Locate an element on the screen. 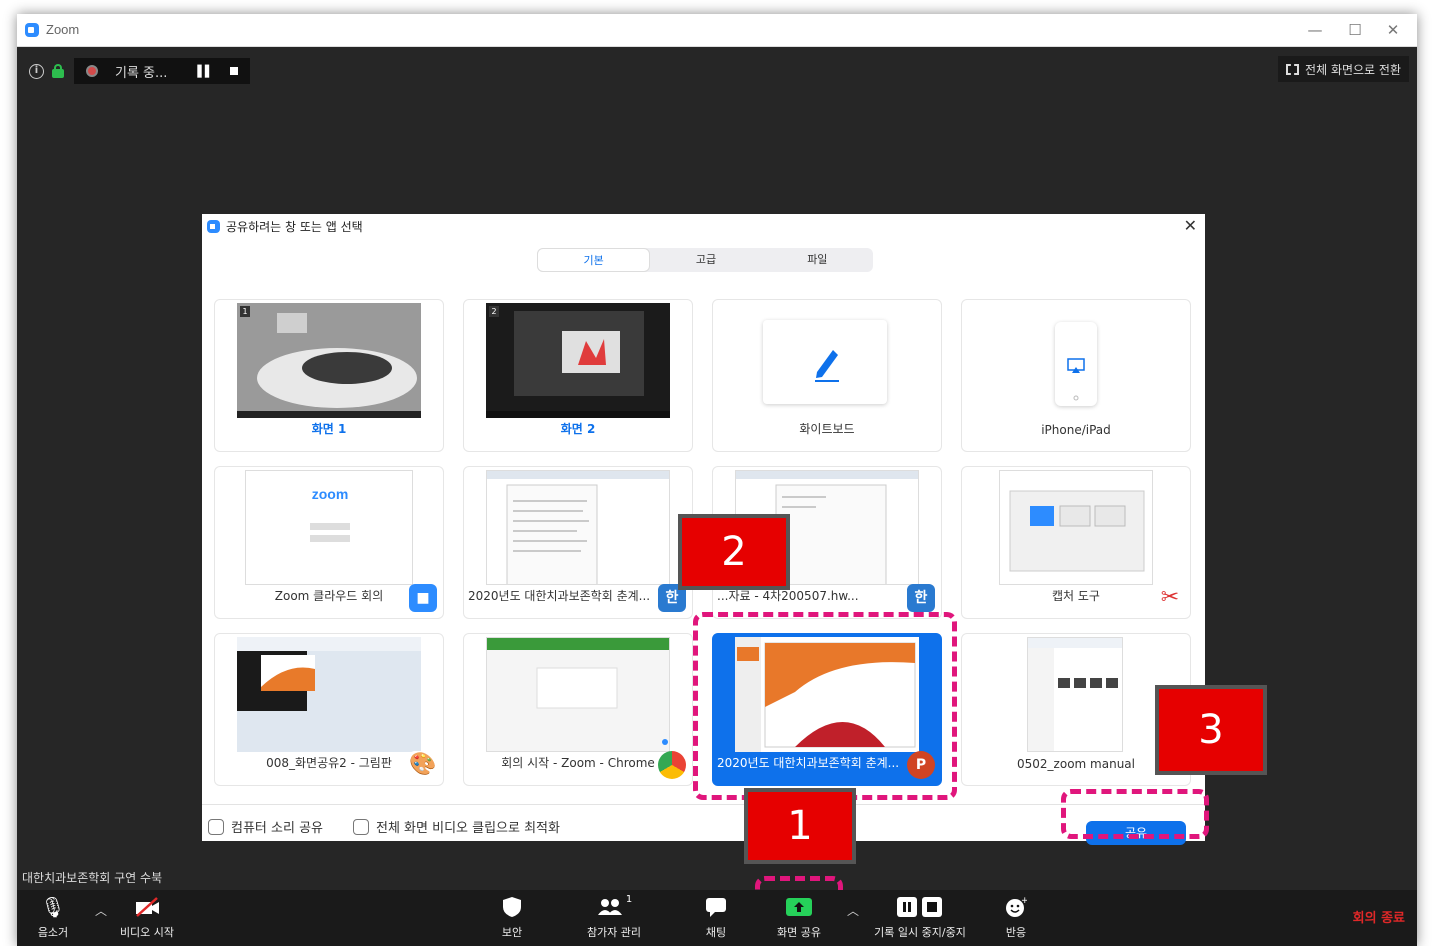 The height and width of the screenshot is (946, 1432). explorer-window-image is located at coordinates (1075, 694).